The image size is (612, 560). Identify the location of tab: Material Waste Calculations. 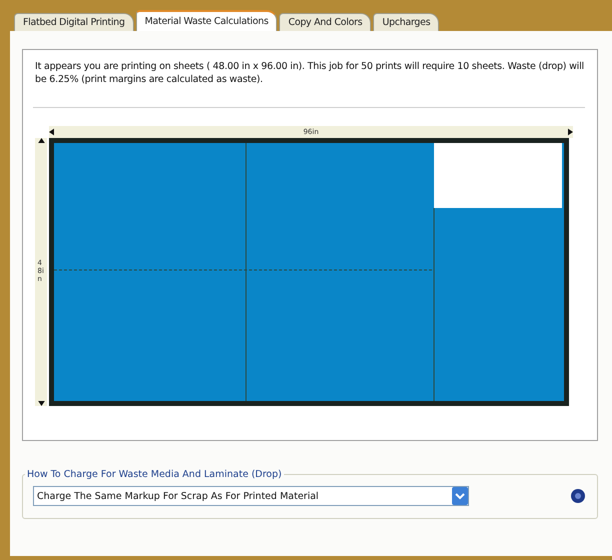
(207, 20).